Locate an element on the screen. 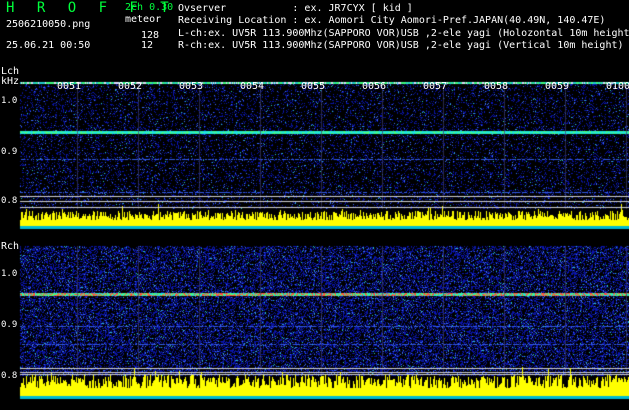 This screenshot has height=410, width=629. rch-ytick-3: 0.8 is located at coordinates (9, 376).